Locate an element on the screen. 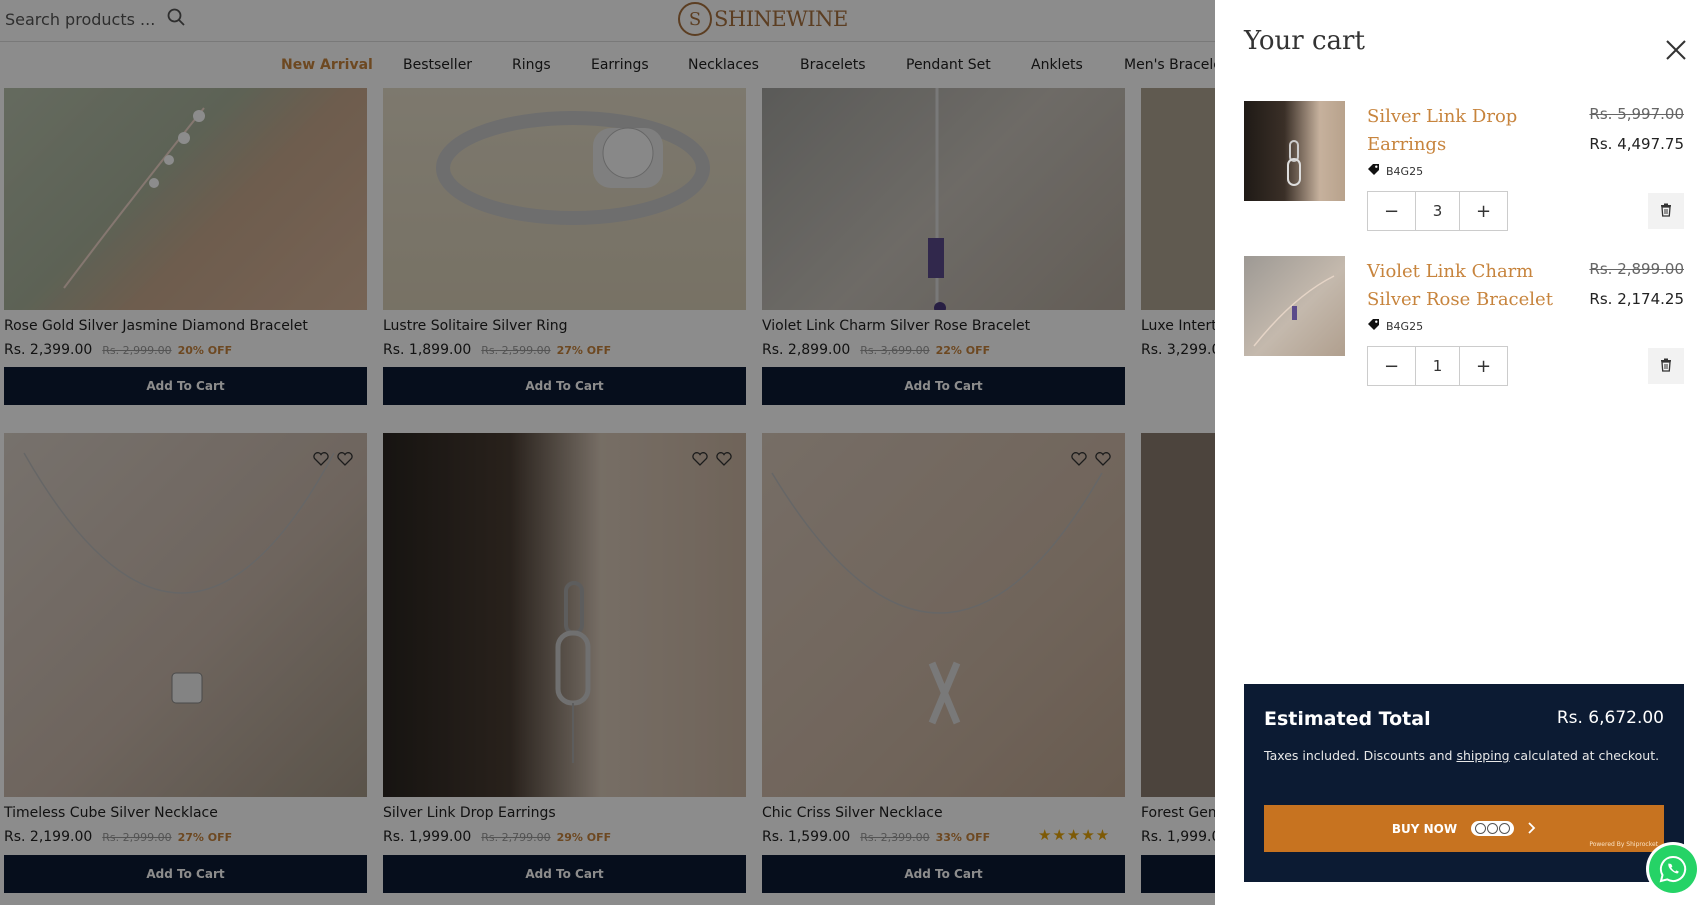 The width and height of the screenshot is (1703, 905). buy-now-button: BUY NOW Powered By Shiprocket is located at coordinates (1464, 828).